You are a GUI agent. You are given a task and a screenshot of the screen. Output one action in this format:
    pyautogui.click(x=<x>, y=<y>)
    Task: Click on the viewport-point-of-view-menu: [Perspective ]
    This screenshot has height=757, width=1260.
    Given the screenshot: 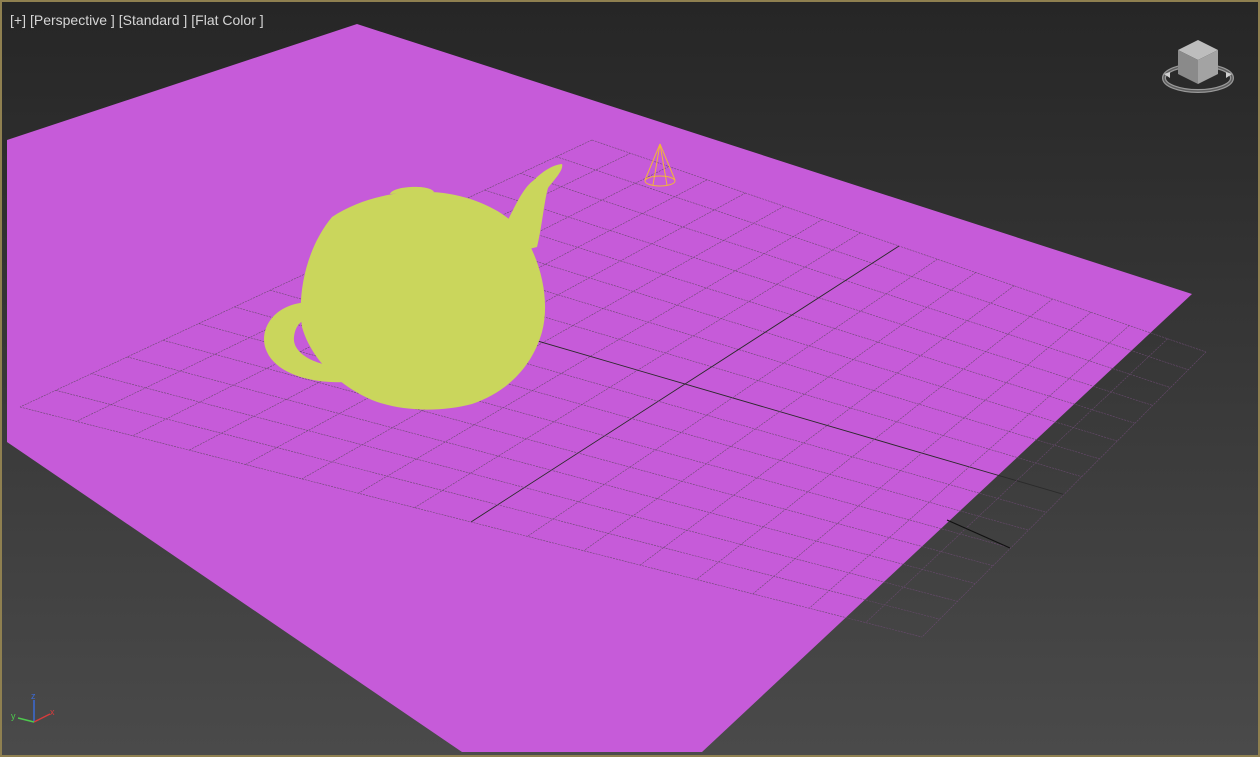 What is the action you would take?
    pyautogui.click(x=72, y=21)
    